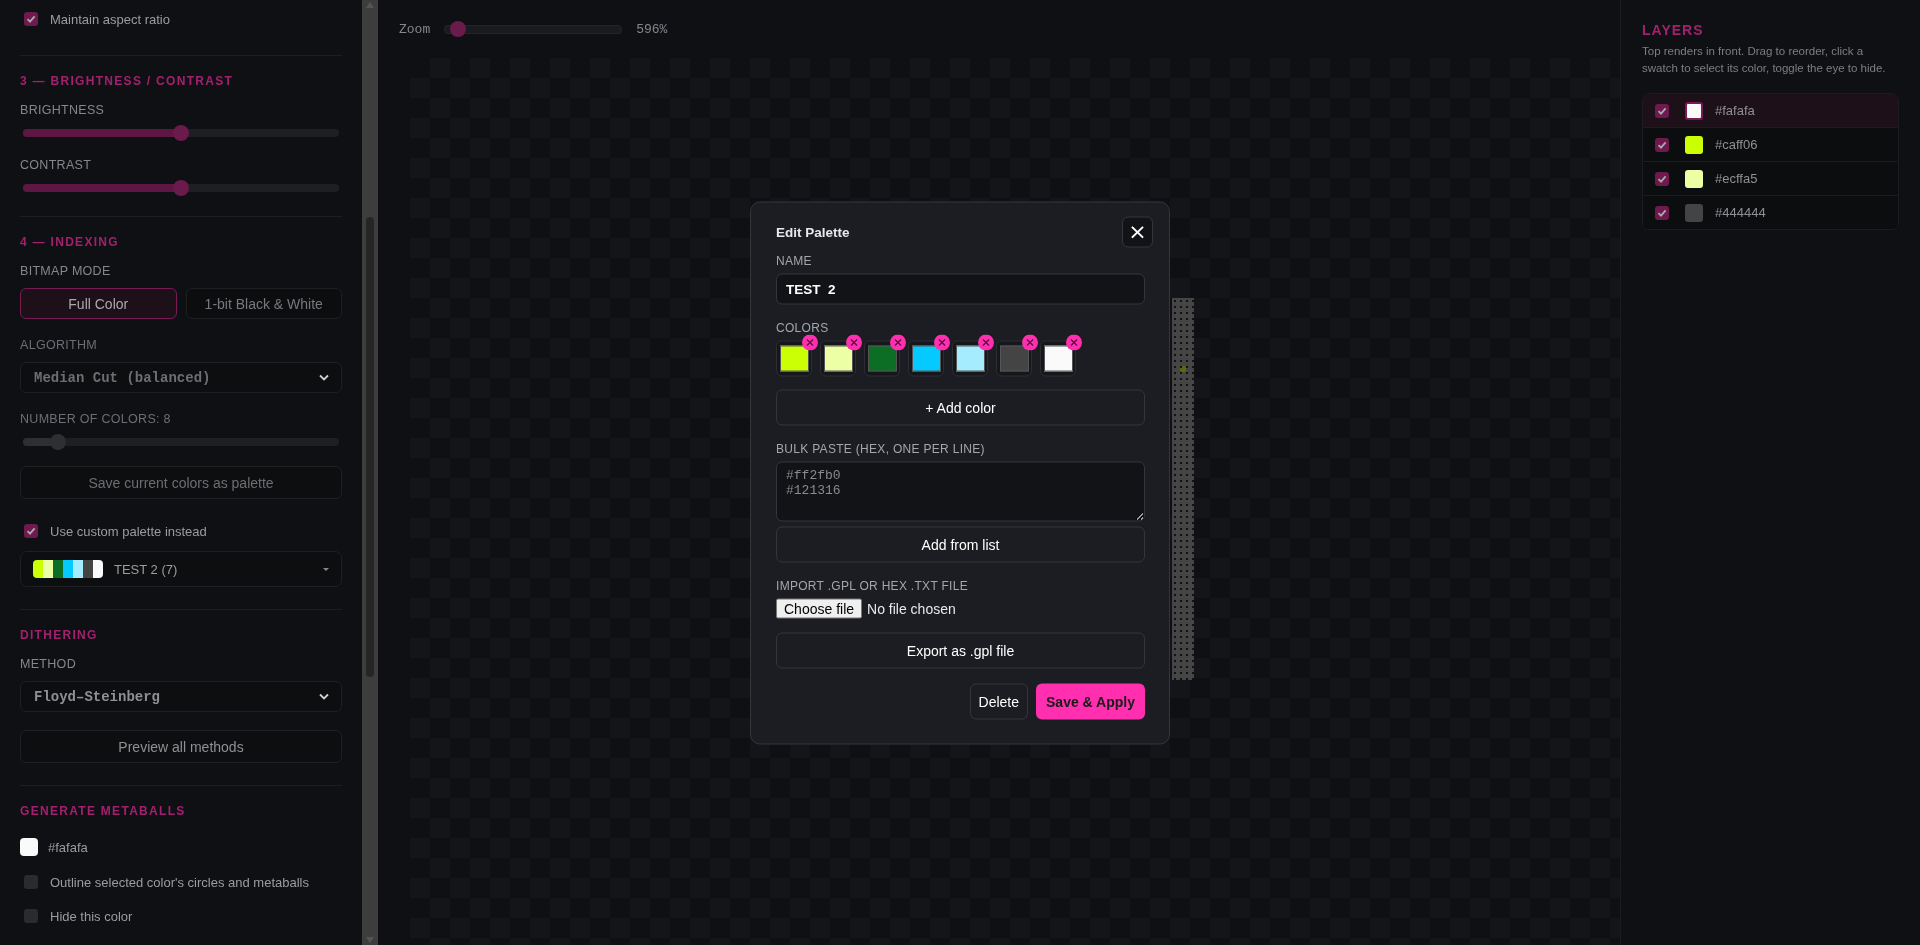  I want to click on choose-file-button: Choose file, so click(819, 608).